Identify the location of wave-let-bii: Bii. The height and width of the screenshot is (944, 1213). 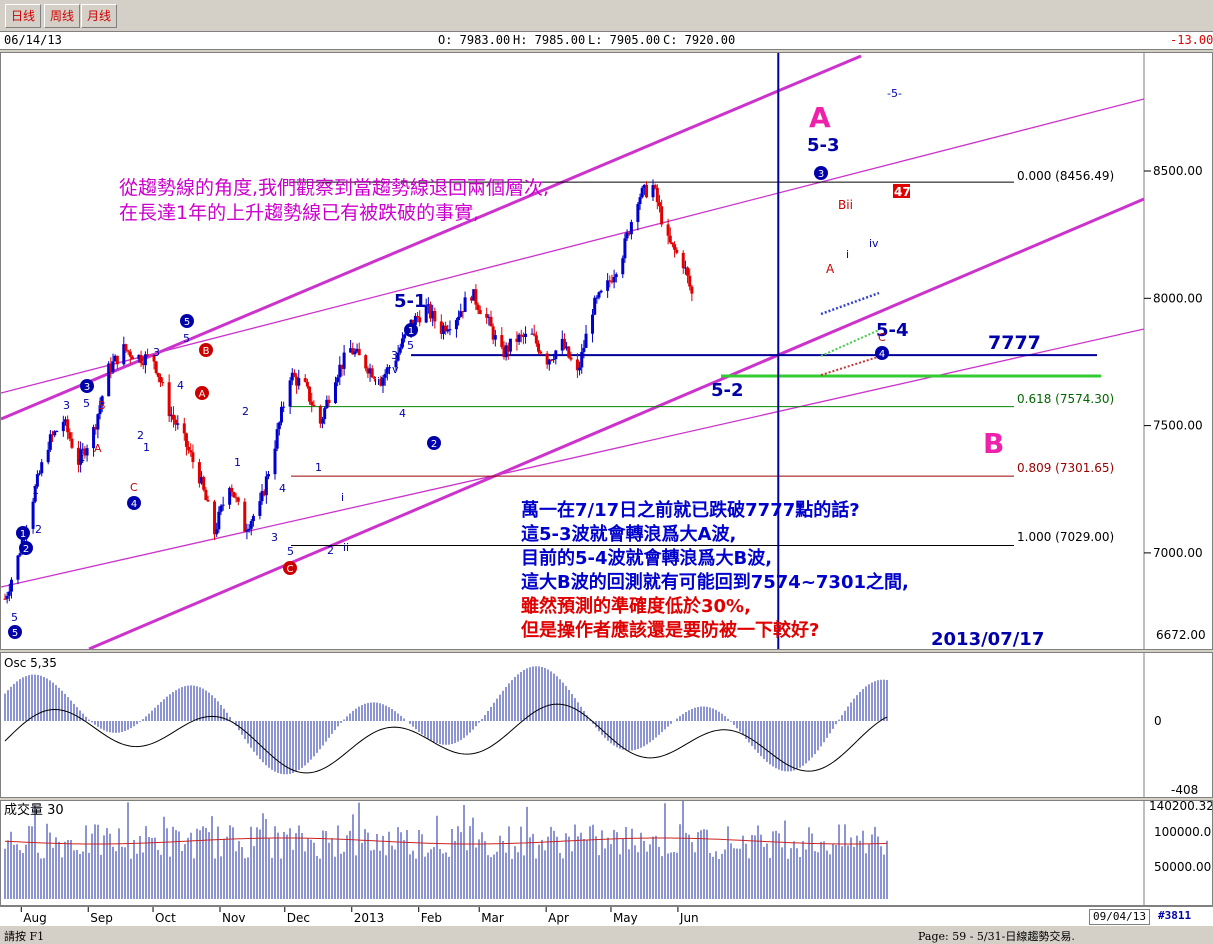
(845, 205).